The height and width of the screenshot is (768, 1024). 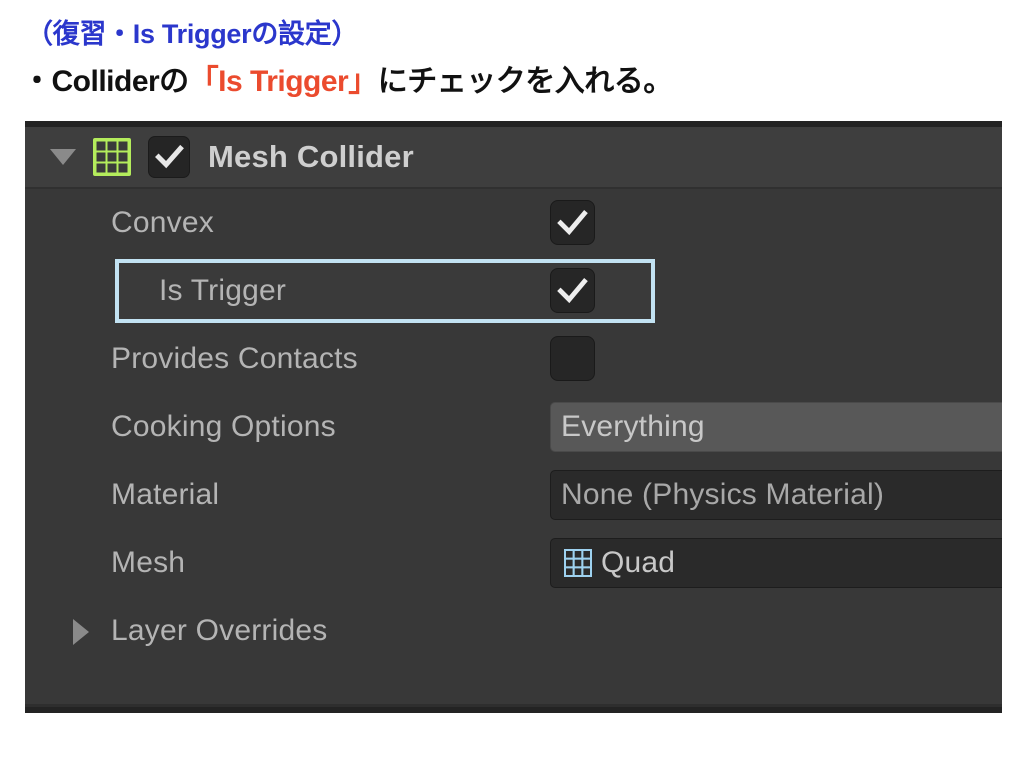 What do you see at coordinates (234, 358) in the screenshot?
I see `property-label: Provides Contacts` at bounding box center [234, 358].